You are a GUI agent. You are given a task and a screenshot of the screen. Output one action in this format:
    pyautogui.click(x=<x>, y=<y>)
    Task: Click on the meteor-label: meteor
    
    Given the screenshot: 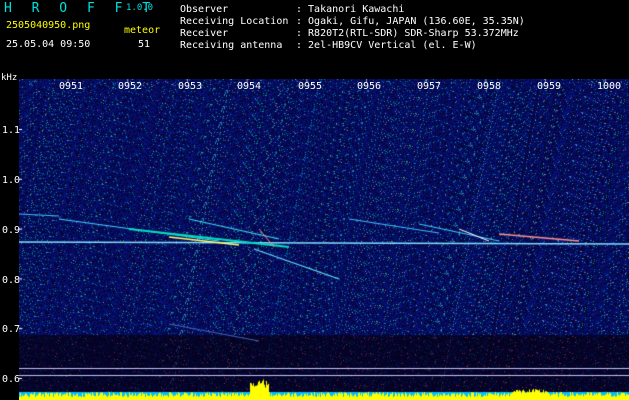 What is the action you would take?
    pyautogui.click(x=142, y=30)
    